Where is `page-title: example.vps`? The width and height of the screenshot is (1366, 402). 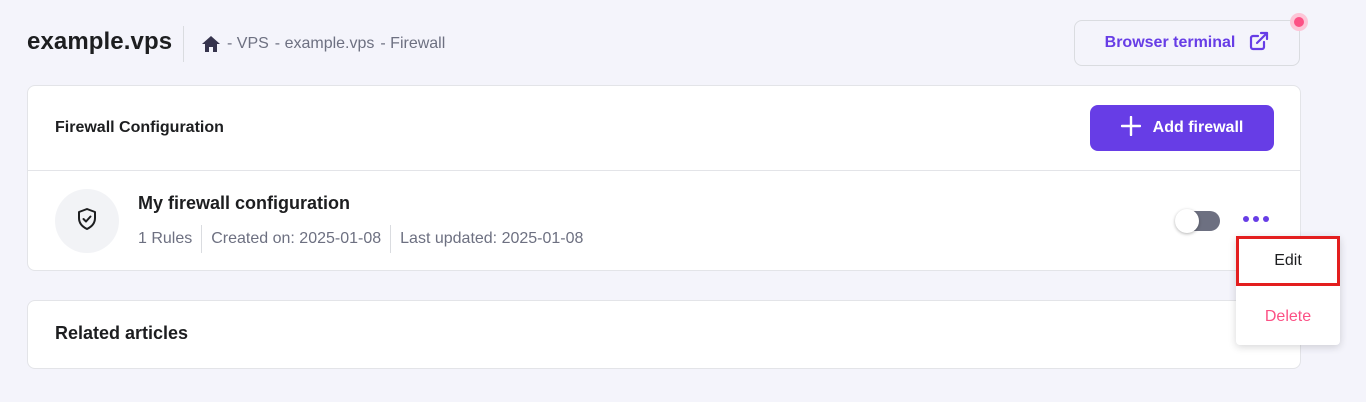
page-title: example.vps is located at coordinates (100, 41).